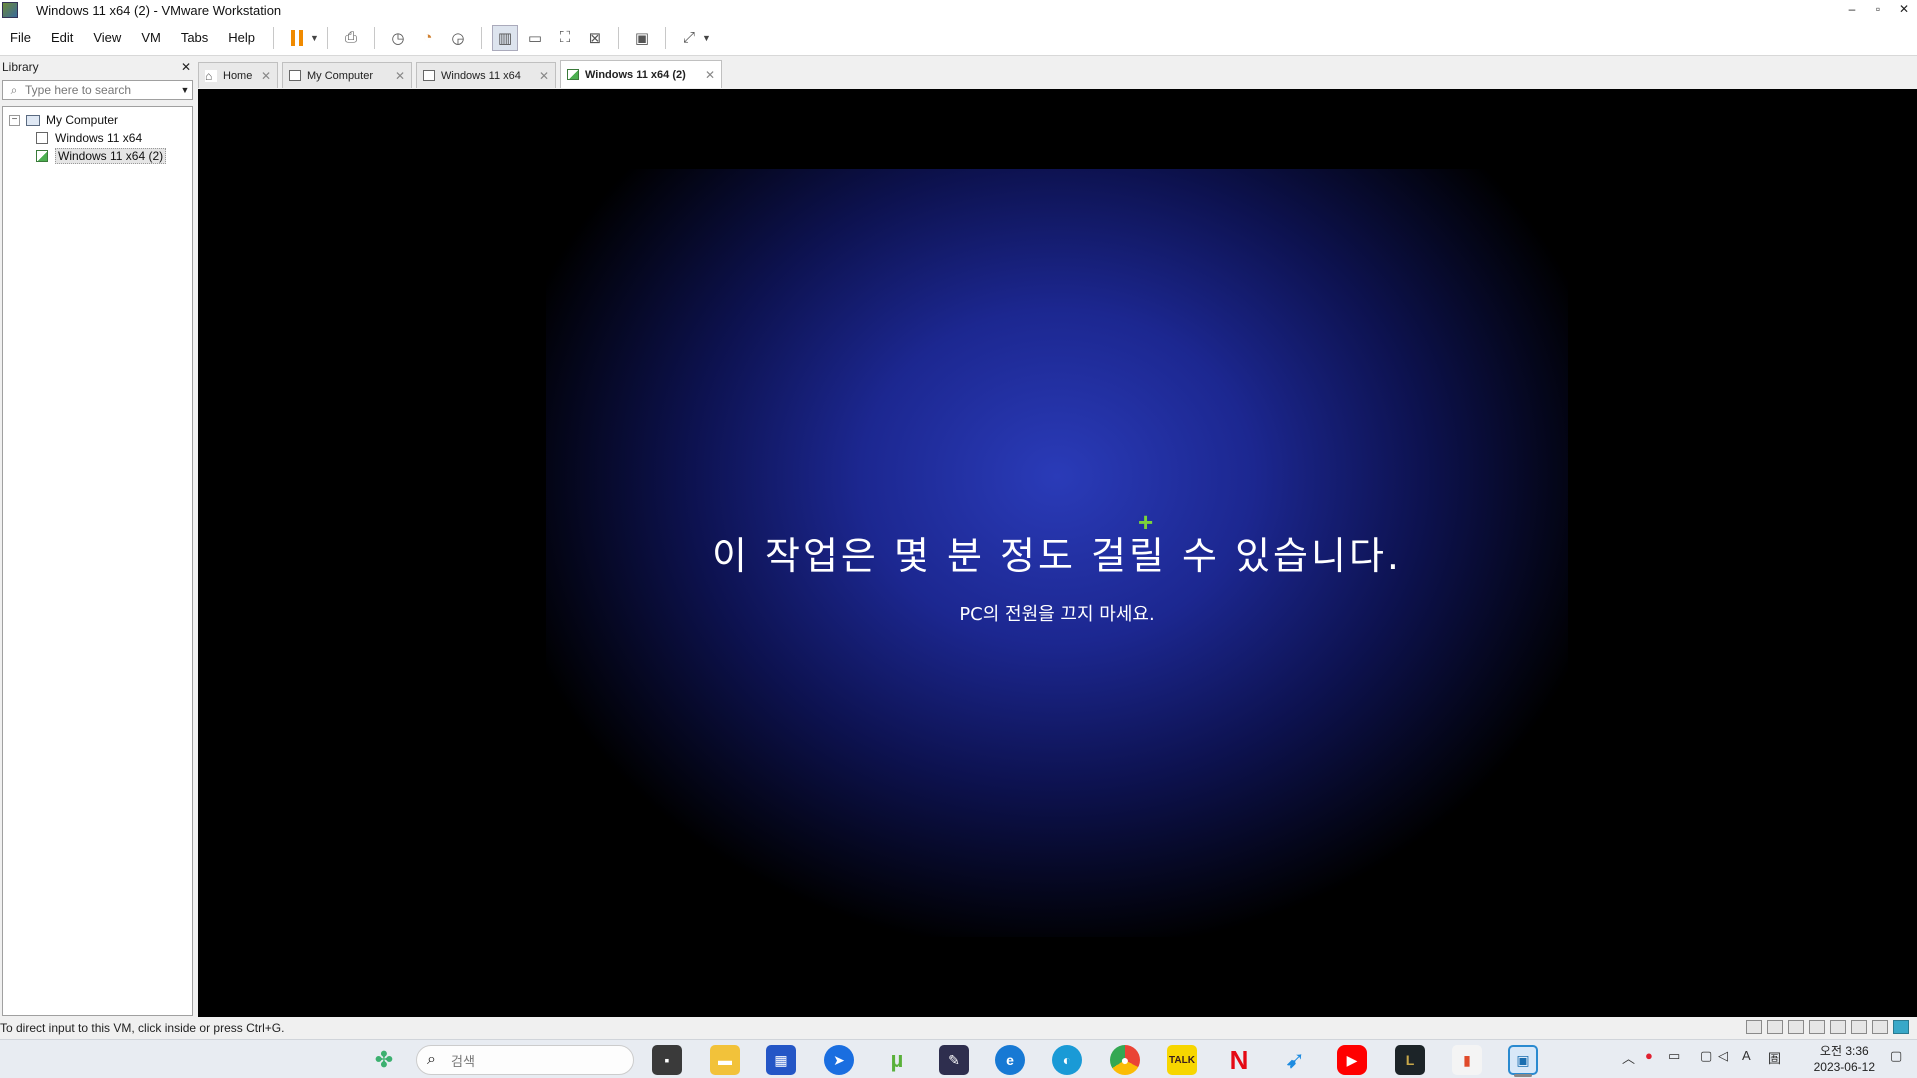  Describe the element at coordinates (1852, 10) in the screenshot. I see `minimize-button: –` at that location.